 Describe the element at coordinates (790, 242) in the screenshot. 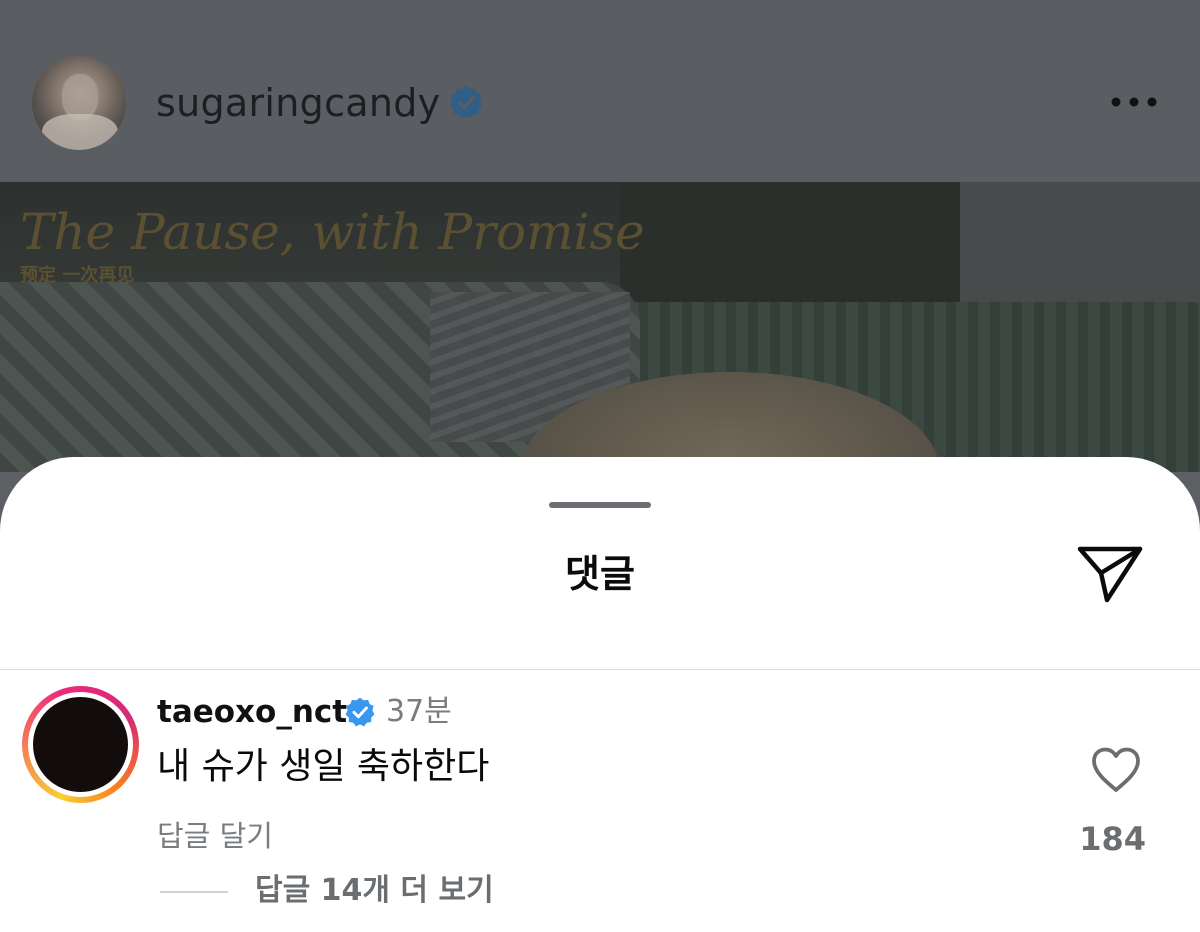

I see `image-window` at that location.